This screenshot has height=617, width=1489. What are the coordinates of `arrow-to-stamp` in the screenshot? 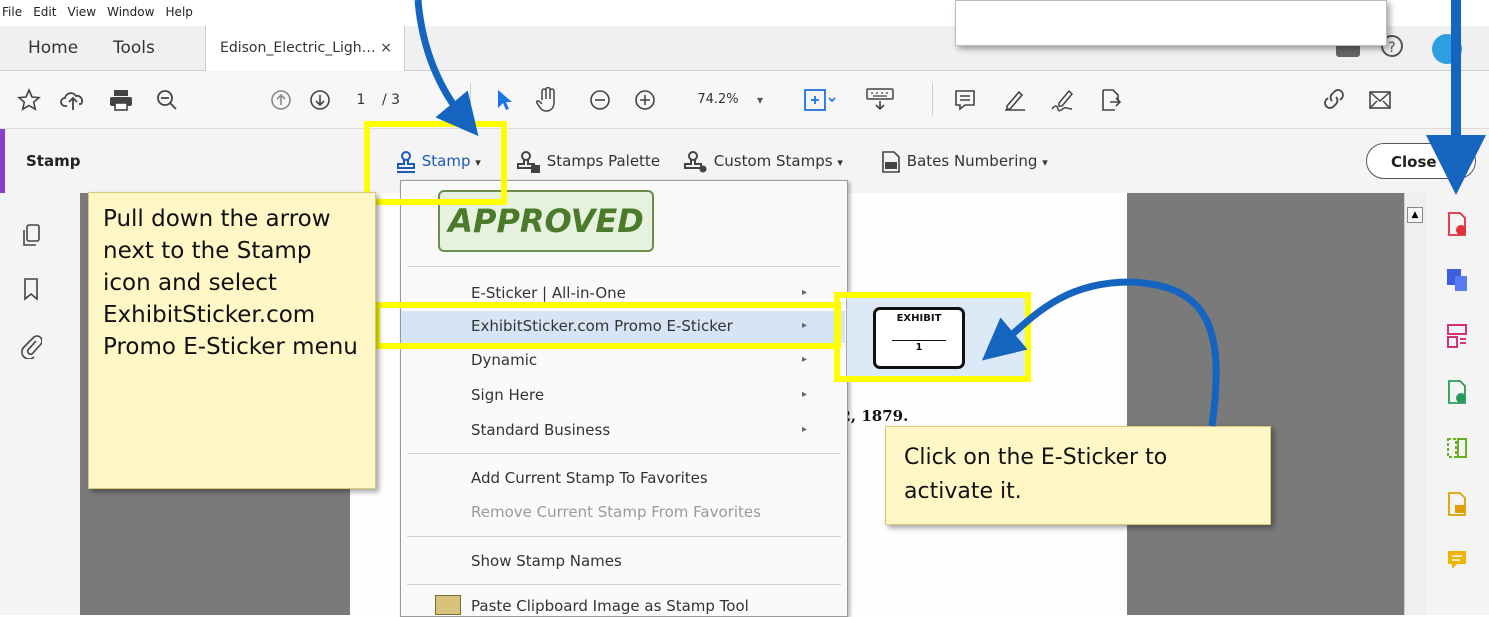 It's located at (446, 68).